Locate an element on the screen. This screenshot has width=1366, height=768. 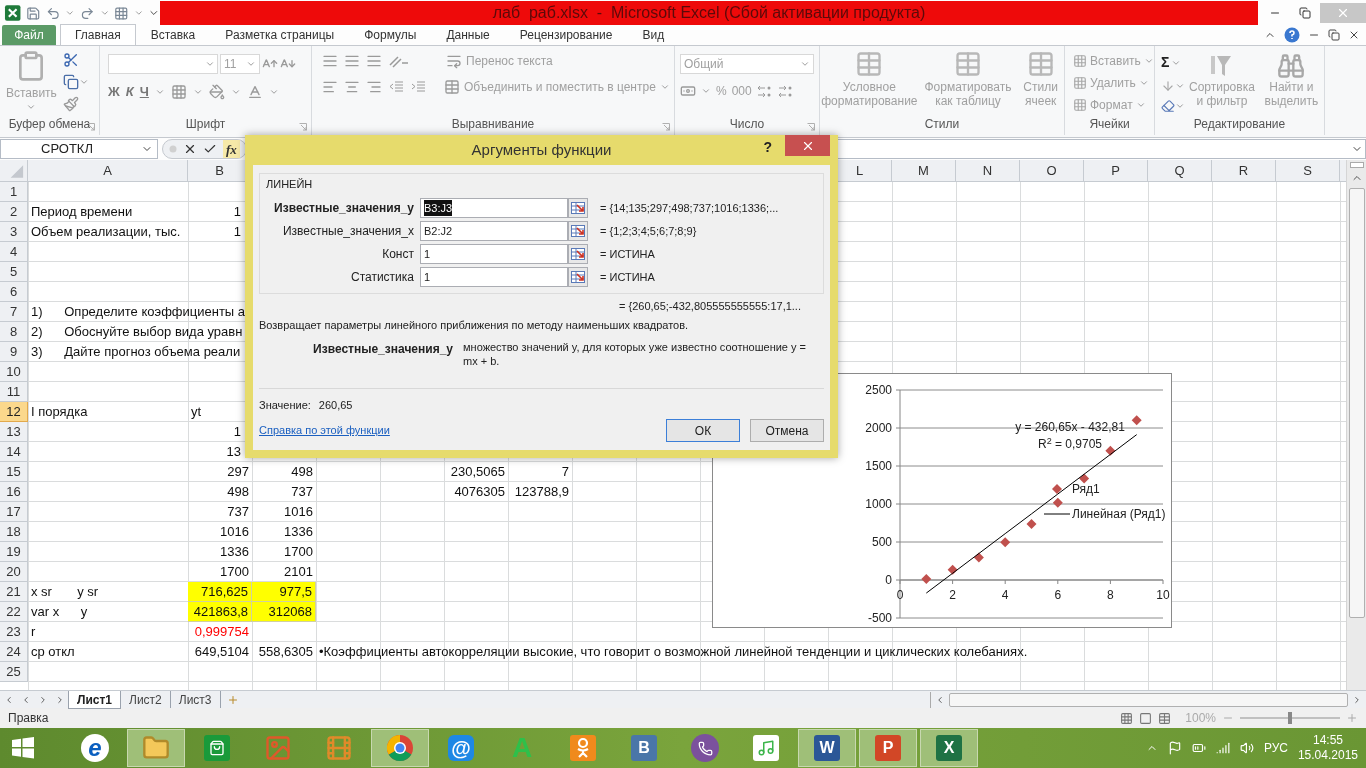
trendline-equation: y = 260,65x - 432,81 is located at coordinates (1070, 427).